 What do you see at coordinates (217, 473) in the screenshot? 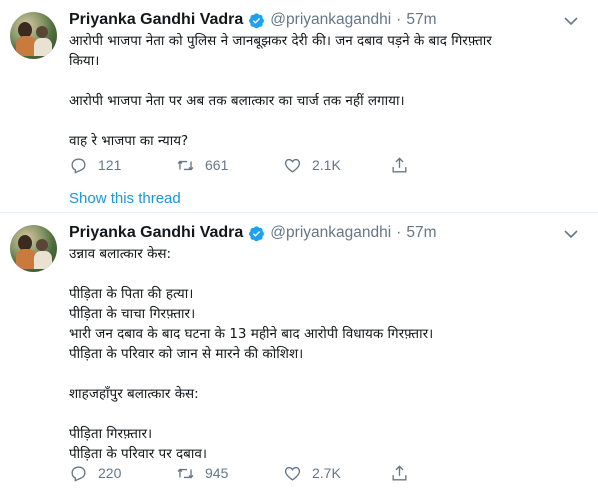
I see `retweet-count: 945` at bounding box center [217, 473].